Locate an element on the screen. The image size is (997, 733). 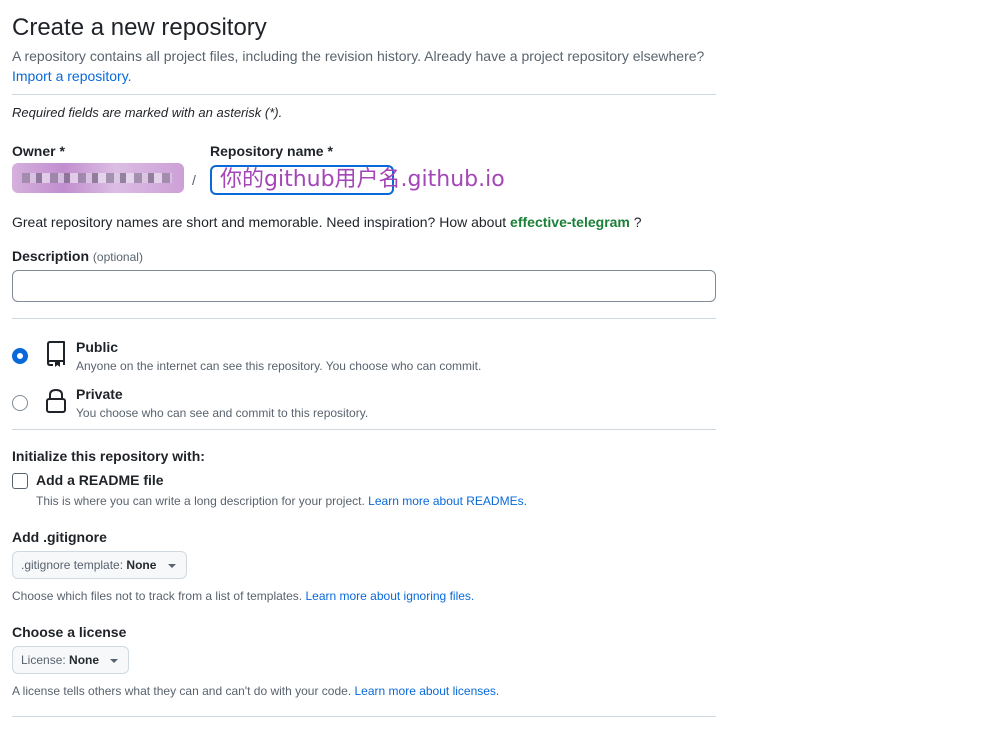
page-title: Create a new repository is located at coordinates (139, 27).